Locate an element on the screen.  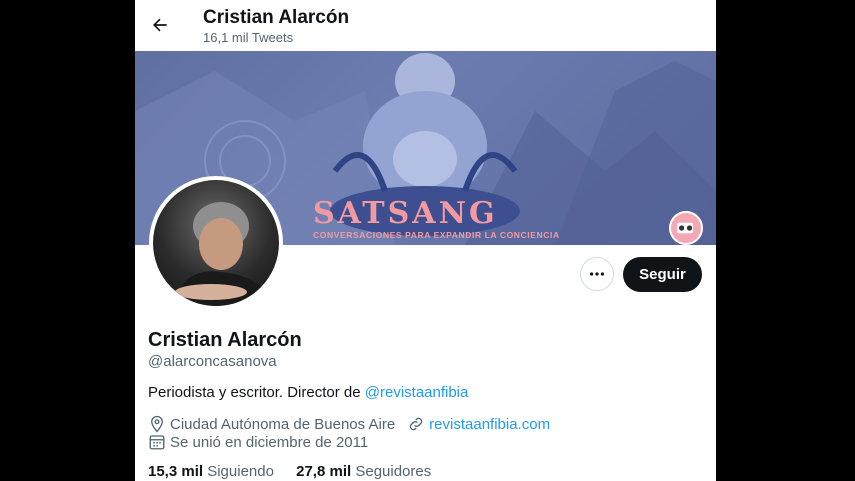
banner-logo is located at coordinates (686, 228).